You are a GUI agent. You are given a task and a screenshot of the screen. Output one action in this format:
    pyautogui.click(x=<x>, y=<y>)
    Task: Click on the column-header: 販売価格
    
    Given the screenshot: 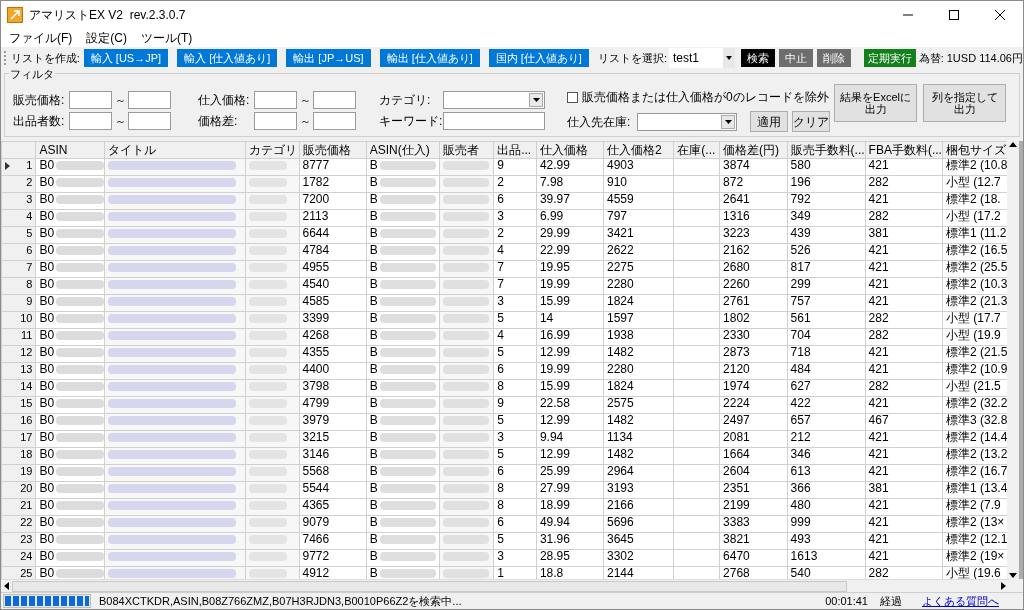 What is the action you would take?
    pyautogui.click(x=333, y=150)
    